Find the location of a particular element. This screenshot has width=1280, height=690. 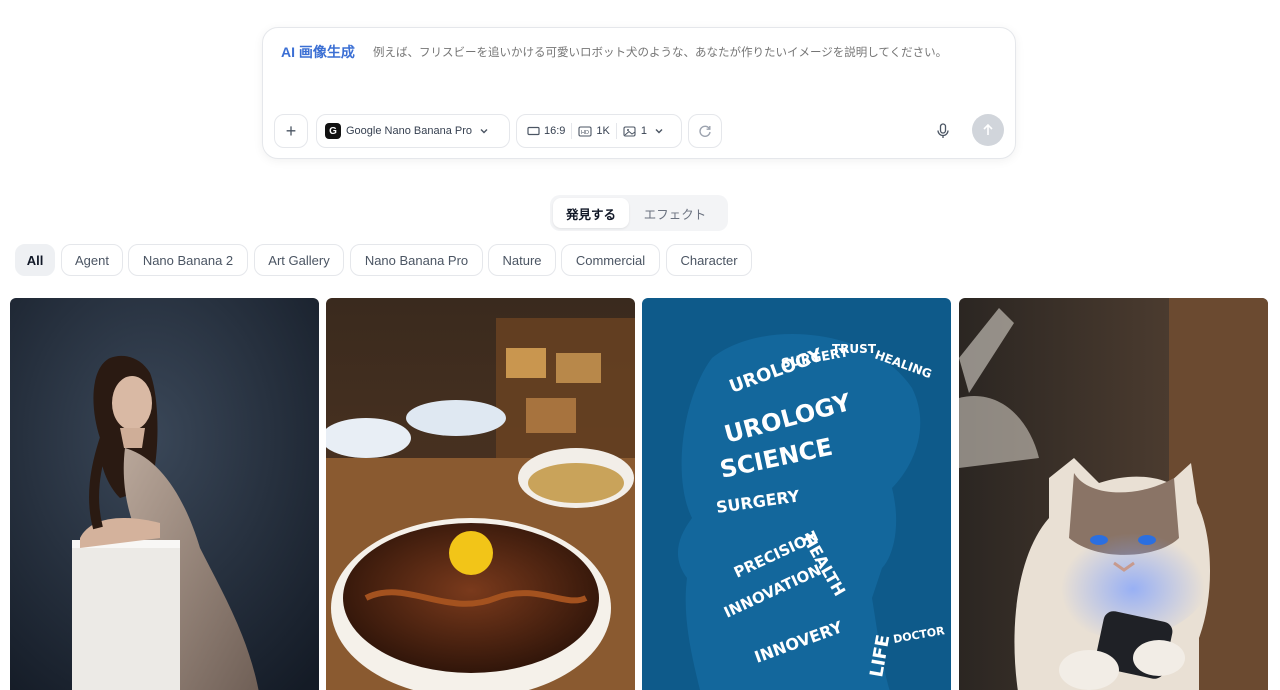

chip-character: Character is located at coordinates (709, 260).